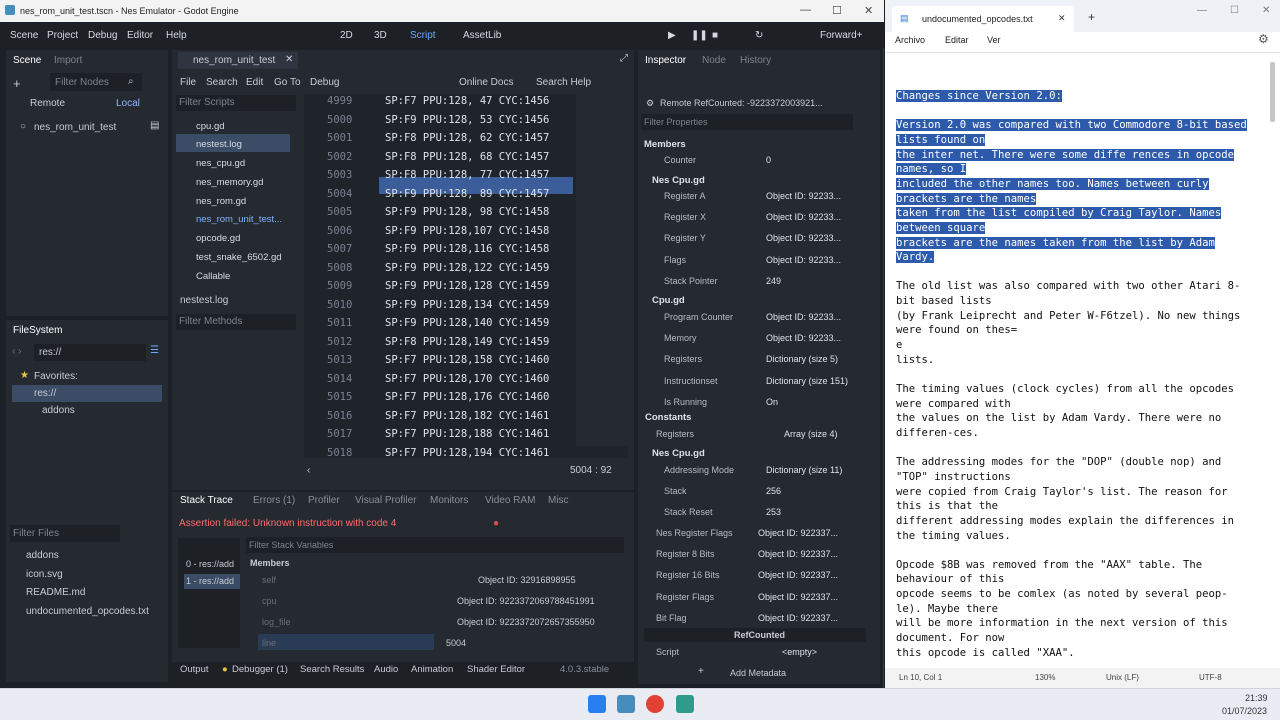  I want to click on filter-stack-input: Filter Stack Variables, so click(435, 545).